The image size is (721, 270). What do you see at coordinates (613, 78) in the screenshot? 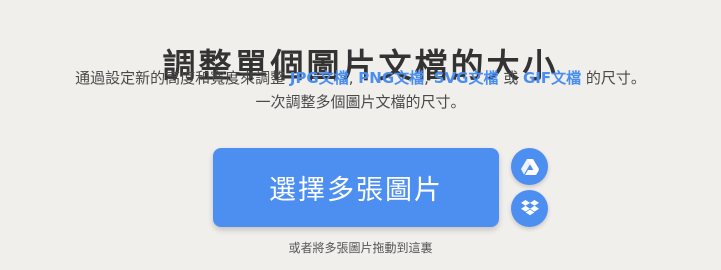
I see `subtitle-suffix: 的尺寸。` at bounding box center [613, 78].